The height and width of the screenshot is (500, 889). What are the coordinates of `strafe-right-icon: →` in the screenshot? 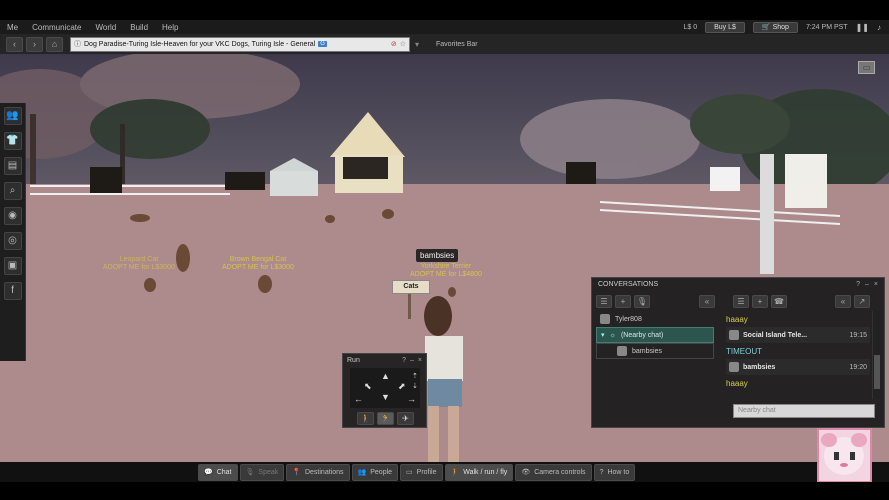 It's located at (411, 399).